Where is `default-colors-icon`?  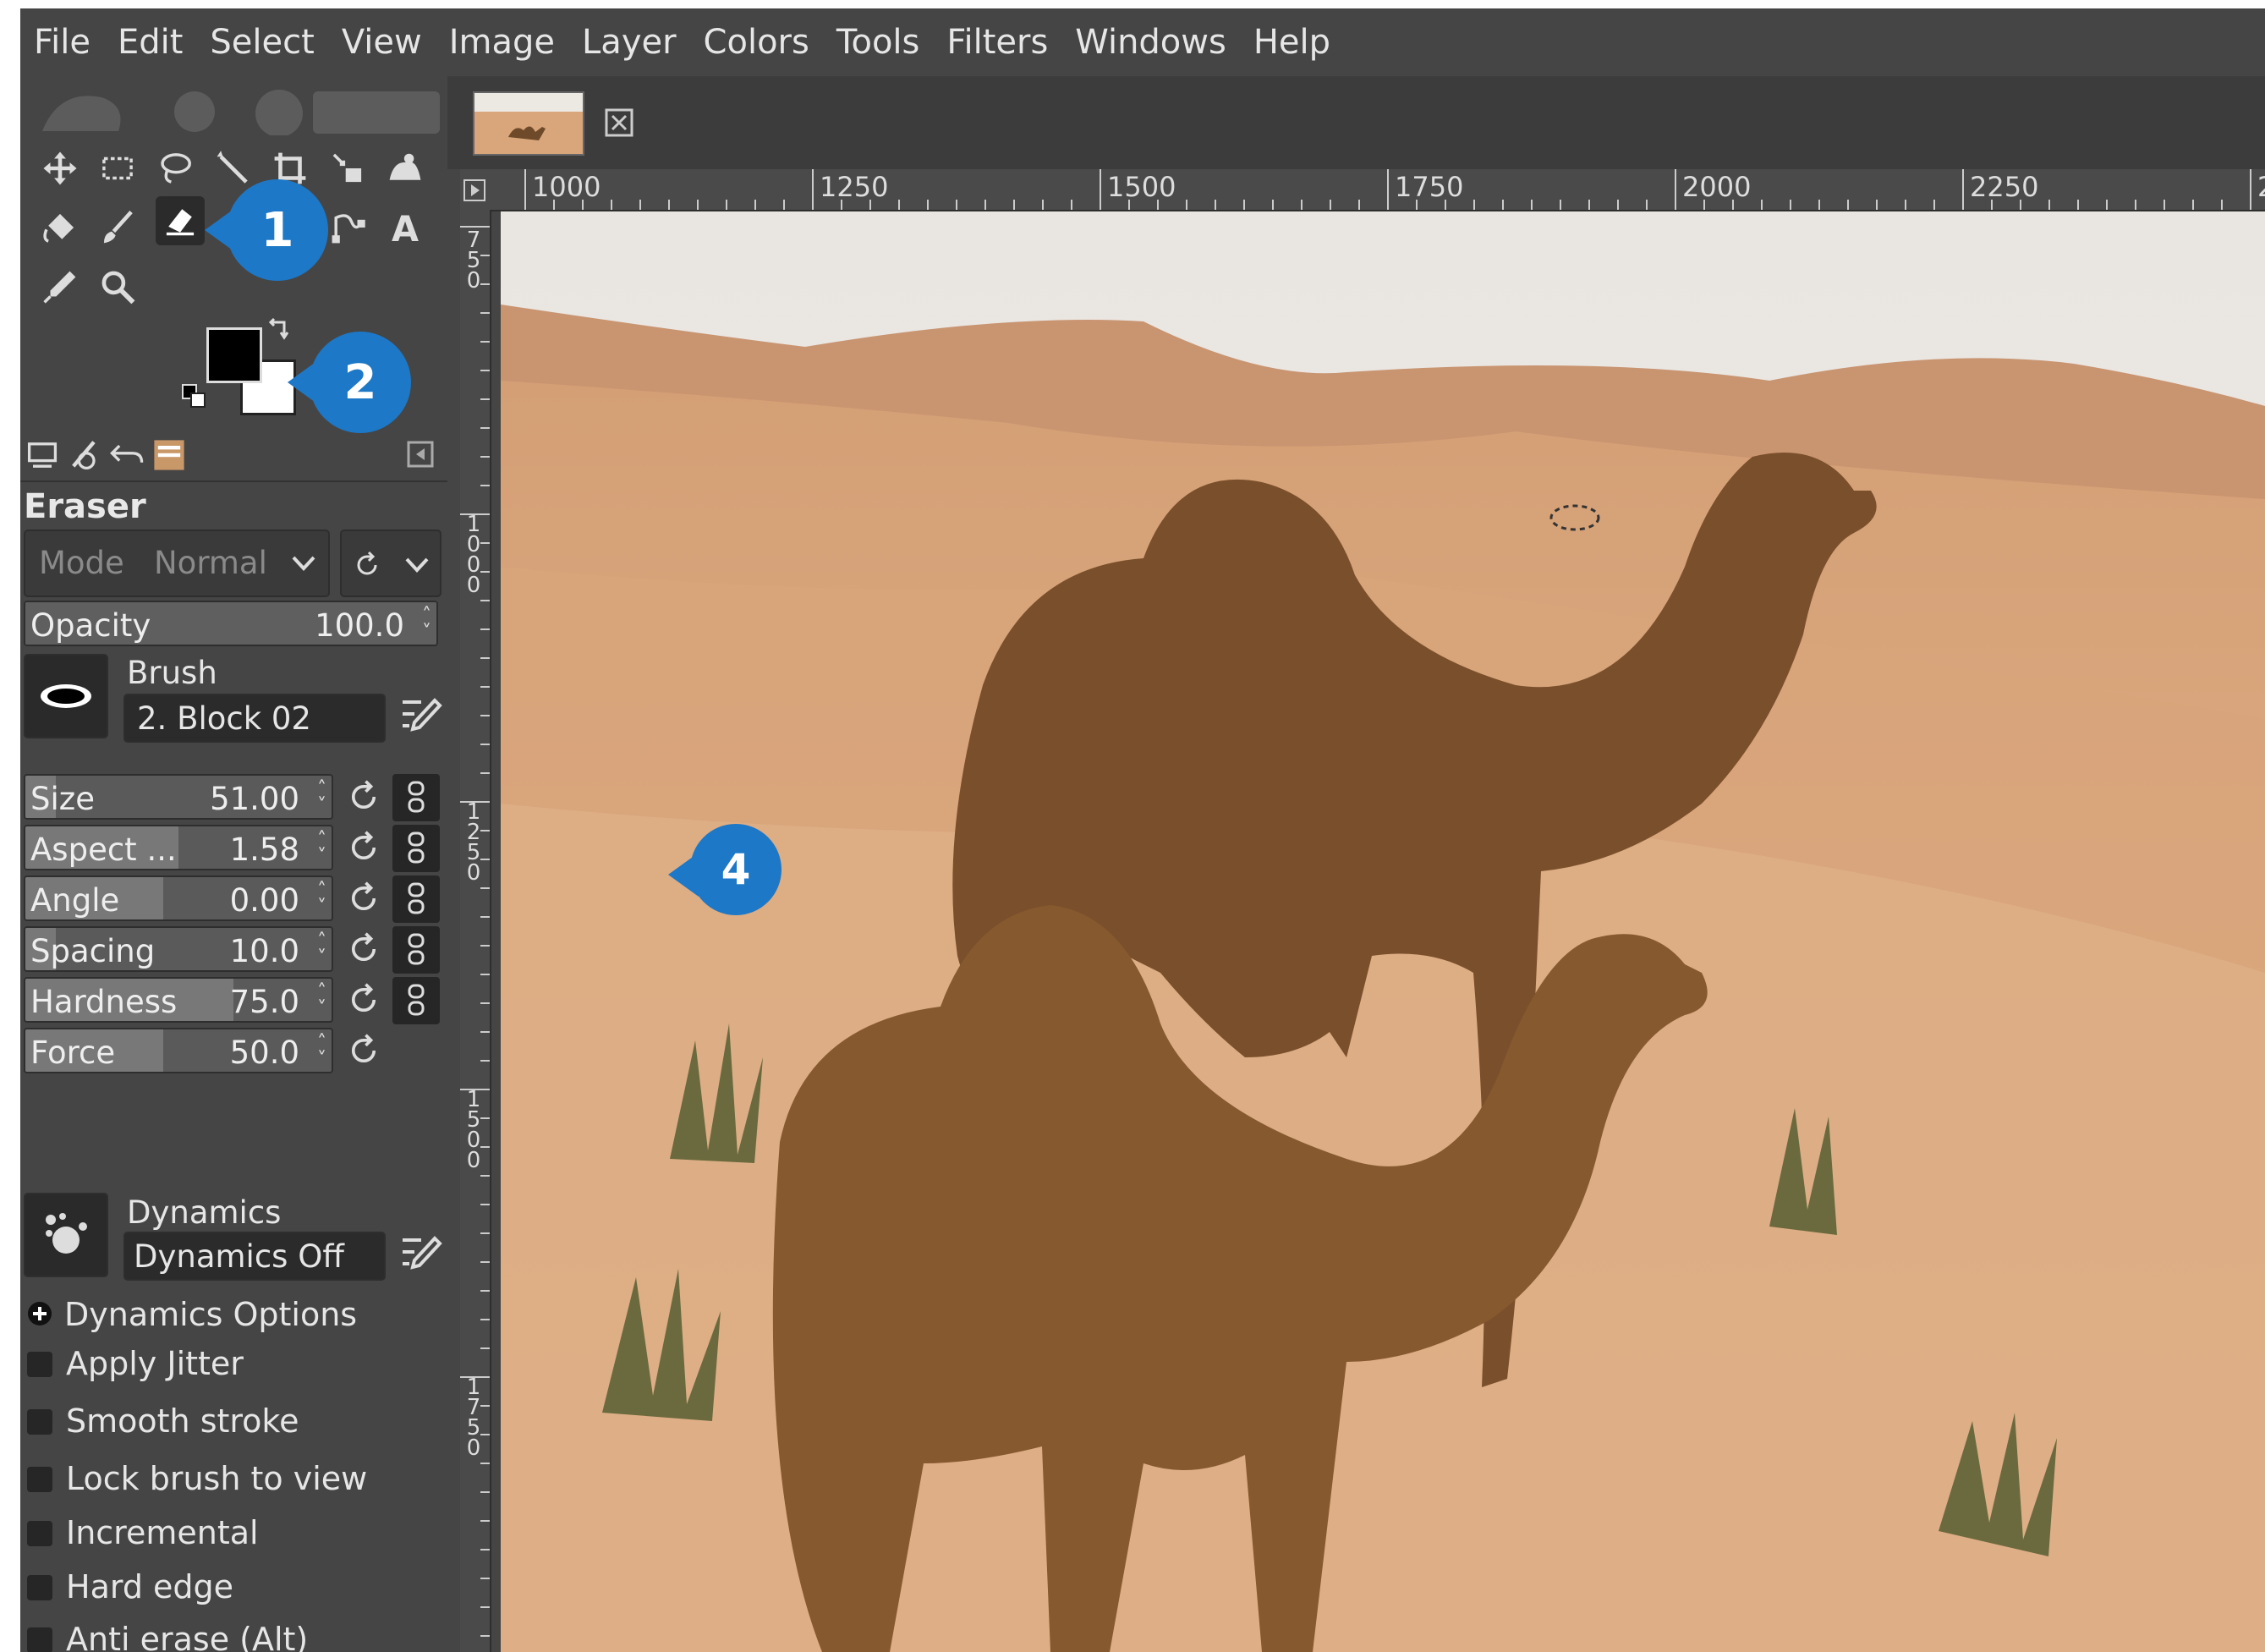
default-colors-icon is located at coordinates (194, 396).